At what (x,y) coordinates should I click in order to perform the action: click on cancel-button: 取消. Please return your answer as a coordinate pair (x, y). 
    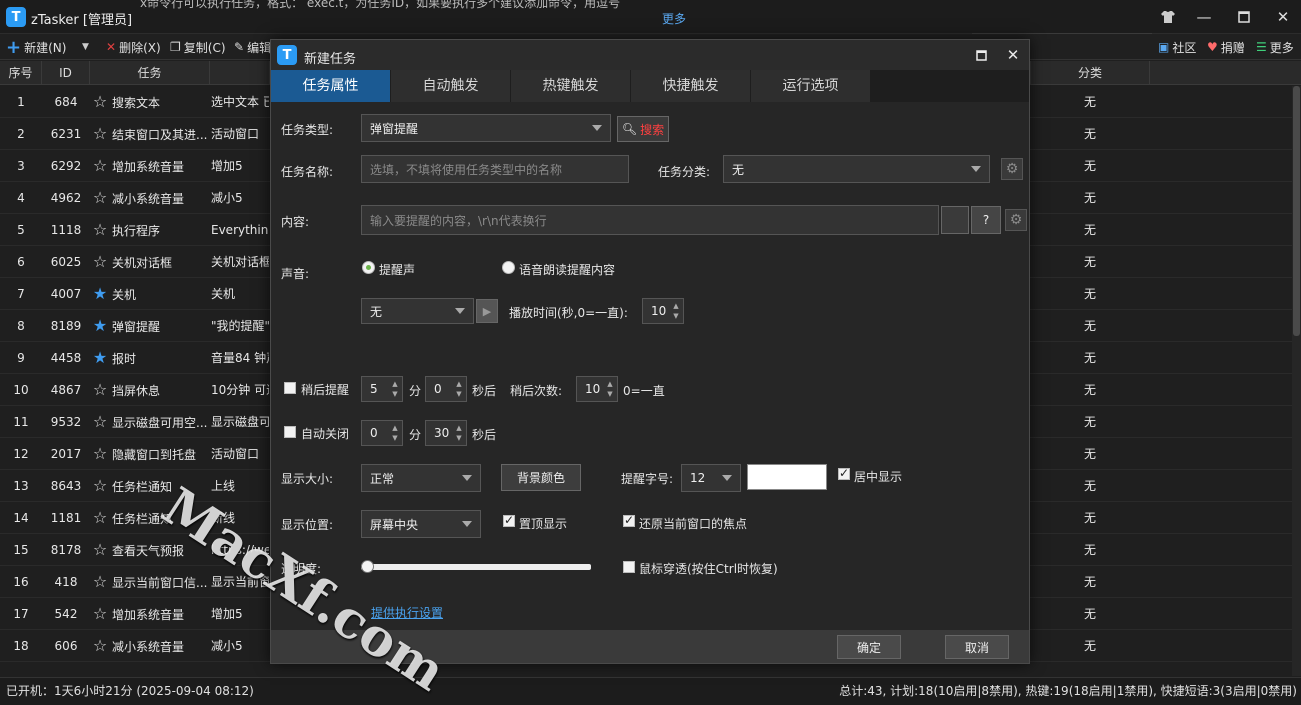
    Looking at the image, I should click on (977, 647).